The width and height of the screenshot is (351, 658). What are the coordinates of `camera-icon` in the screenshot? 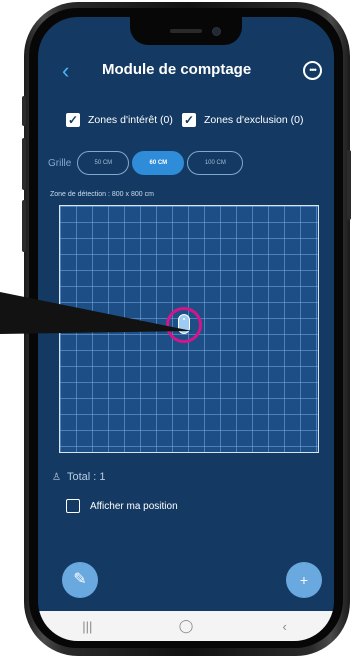 It's located at (216, 31).